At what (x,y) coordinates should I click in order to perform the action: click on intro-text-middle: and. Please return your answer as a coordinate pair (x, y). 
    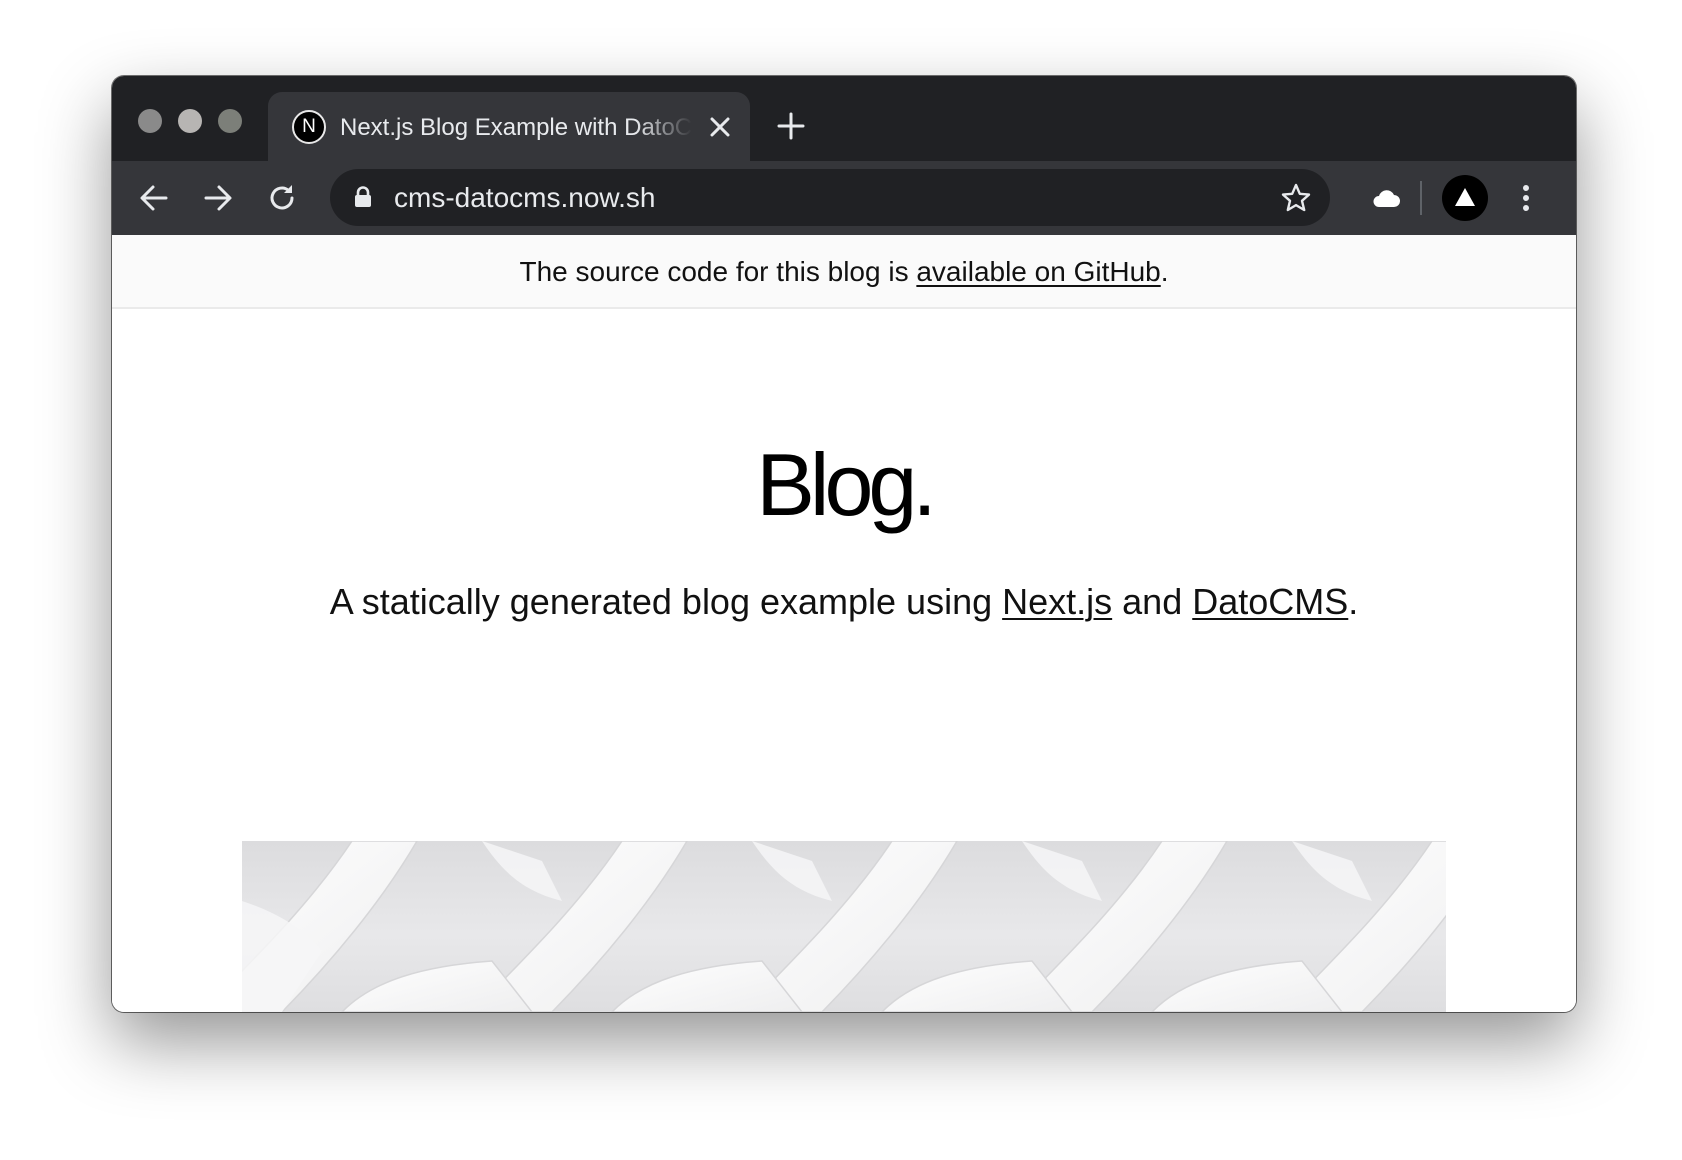
    Looking at the image, I should click on (1152, 601).